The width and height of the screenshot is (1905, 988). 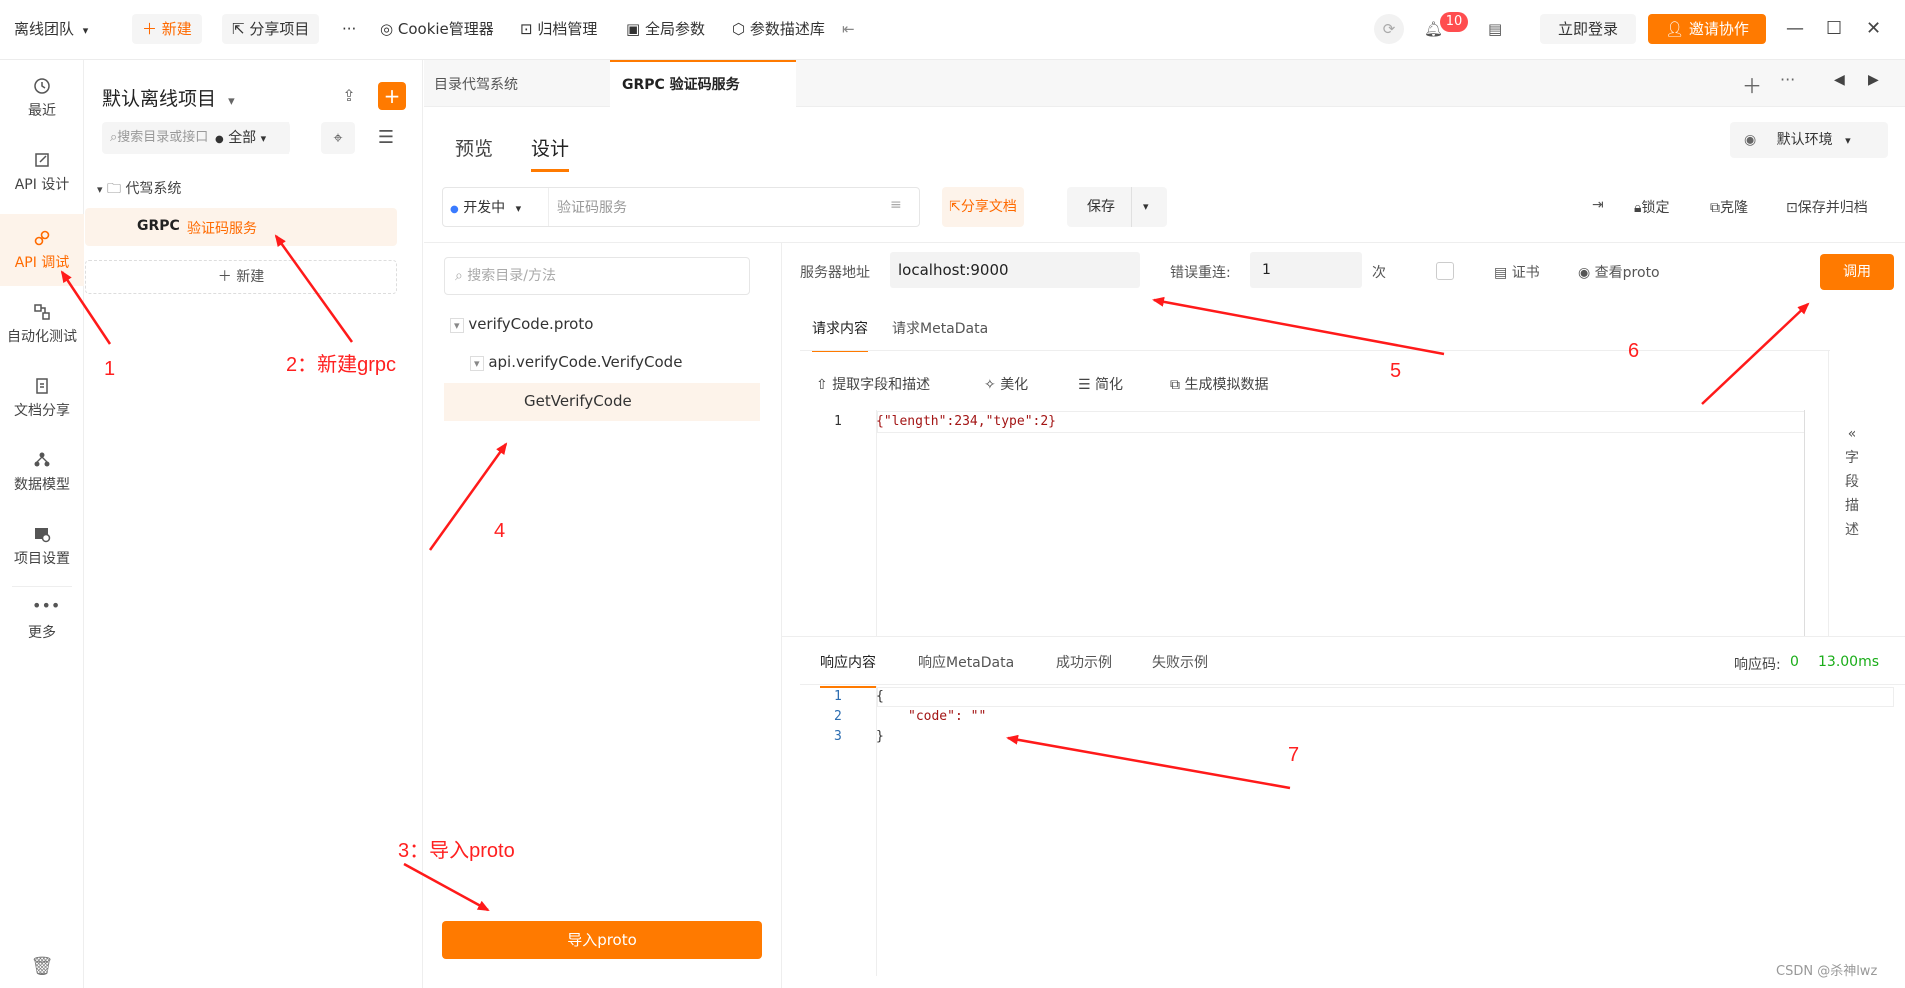 I want to click on annotation-1: 1, so click(x=110, y=369).